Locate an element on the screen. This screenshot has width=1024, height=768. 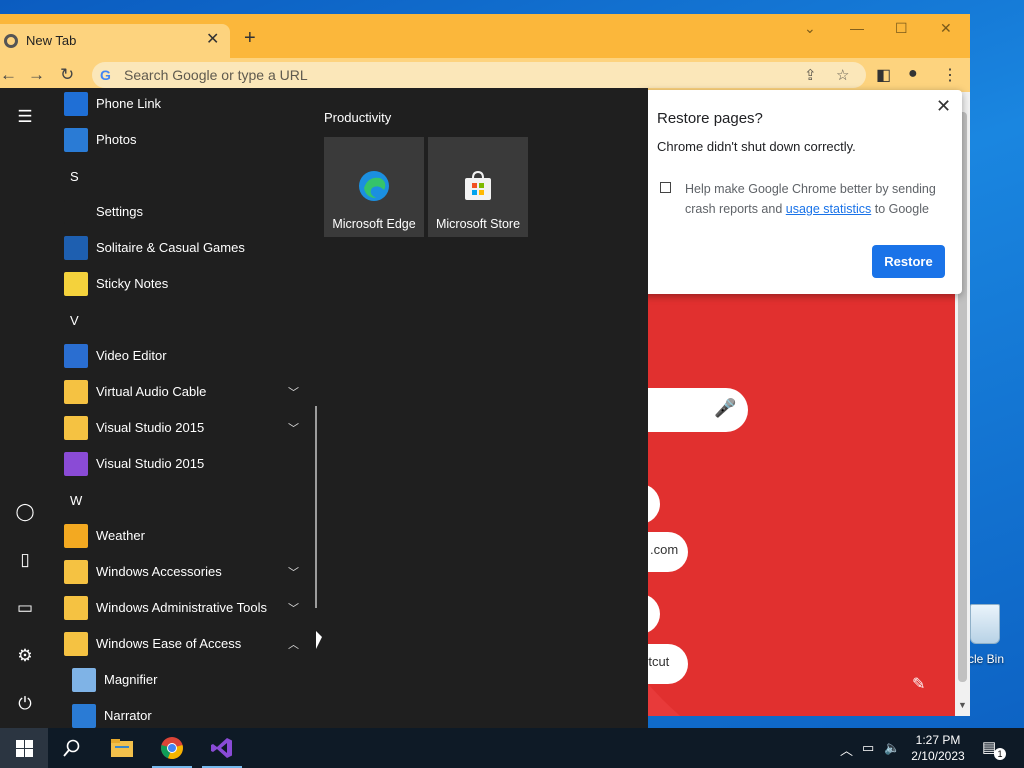
app-item: Sticky Notes is located at coordinates (179, 284).